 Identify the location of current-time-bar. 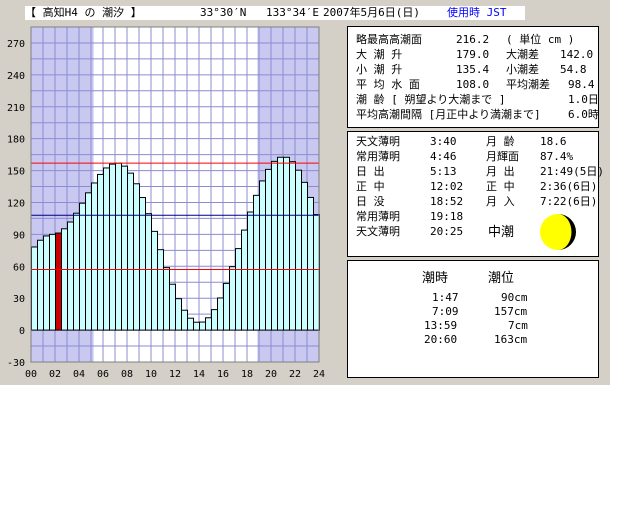
(58, 281).